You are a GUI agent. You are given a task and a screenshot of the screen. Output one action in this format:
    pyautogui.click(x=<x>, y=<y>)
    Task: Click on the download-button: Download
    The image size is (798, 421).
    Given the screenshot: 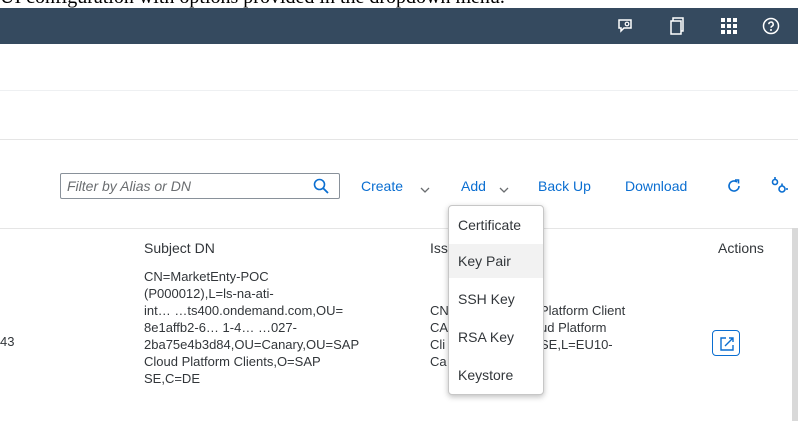 What is the action you would take?
    pyautogui.click(x=656, y=186)
    